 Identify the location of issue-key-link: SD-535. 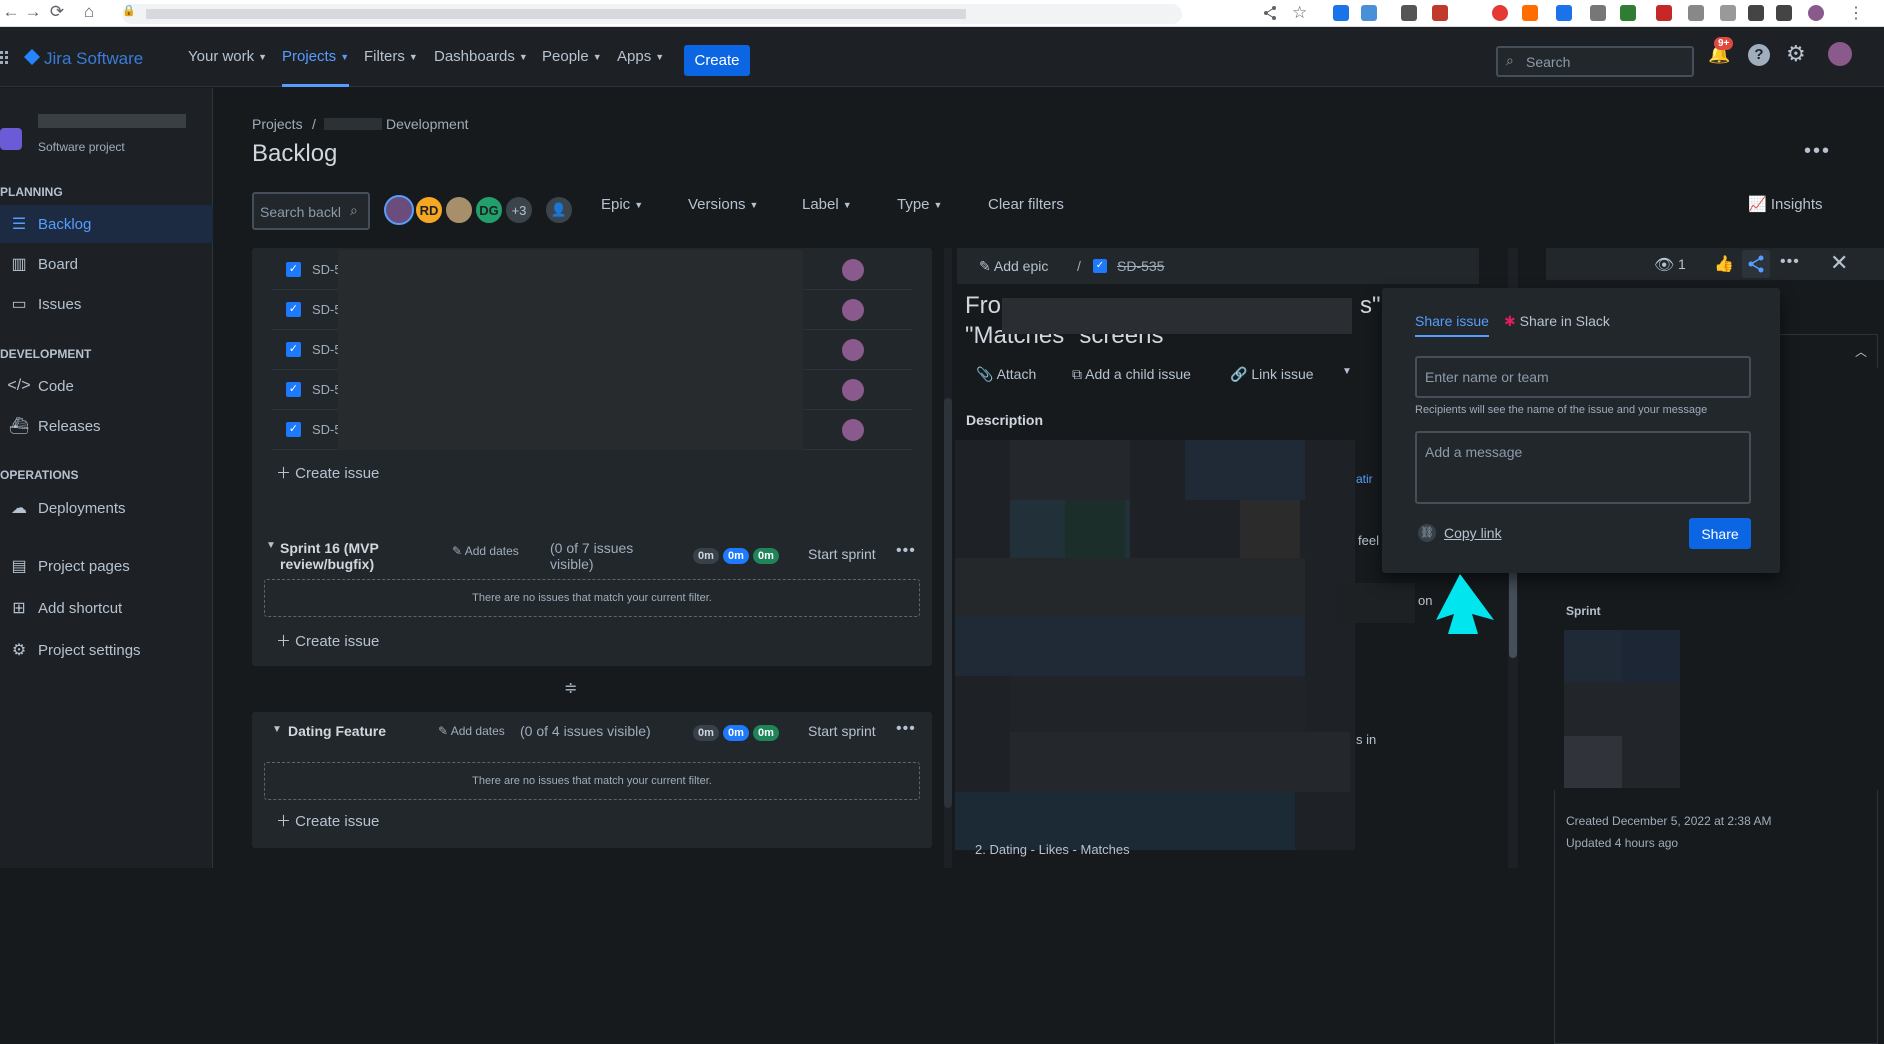
(1140, 266).